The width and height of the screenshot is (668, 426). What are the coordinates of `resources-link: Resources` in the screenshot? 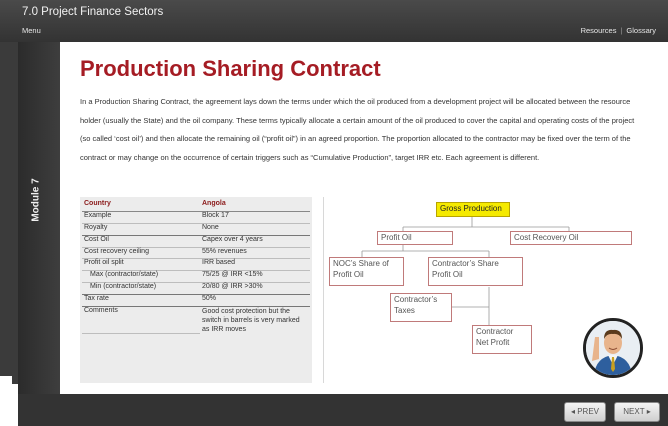 It's located at (599, 30).